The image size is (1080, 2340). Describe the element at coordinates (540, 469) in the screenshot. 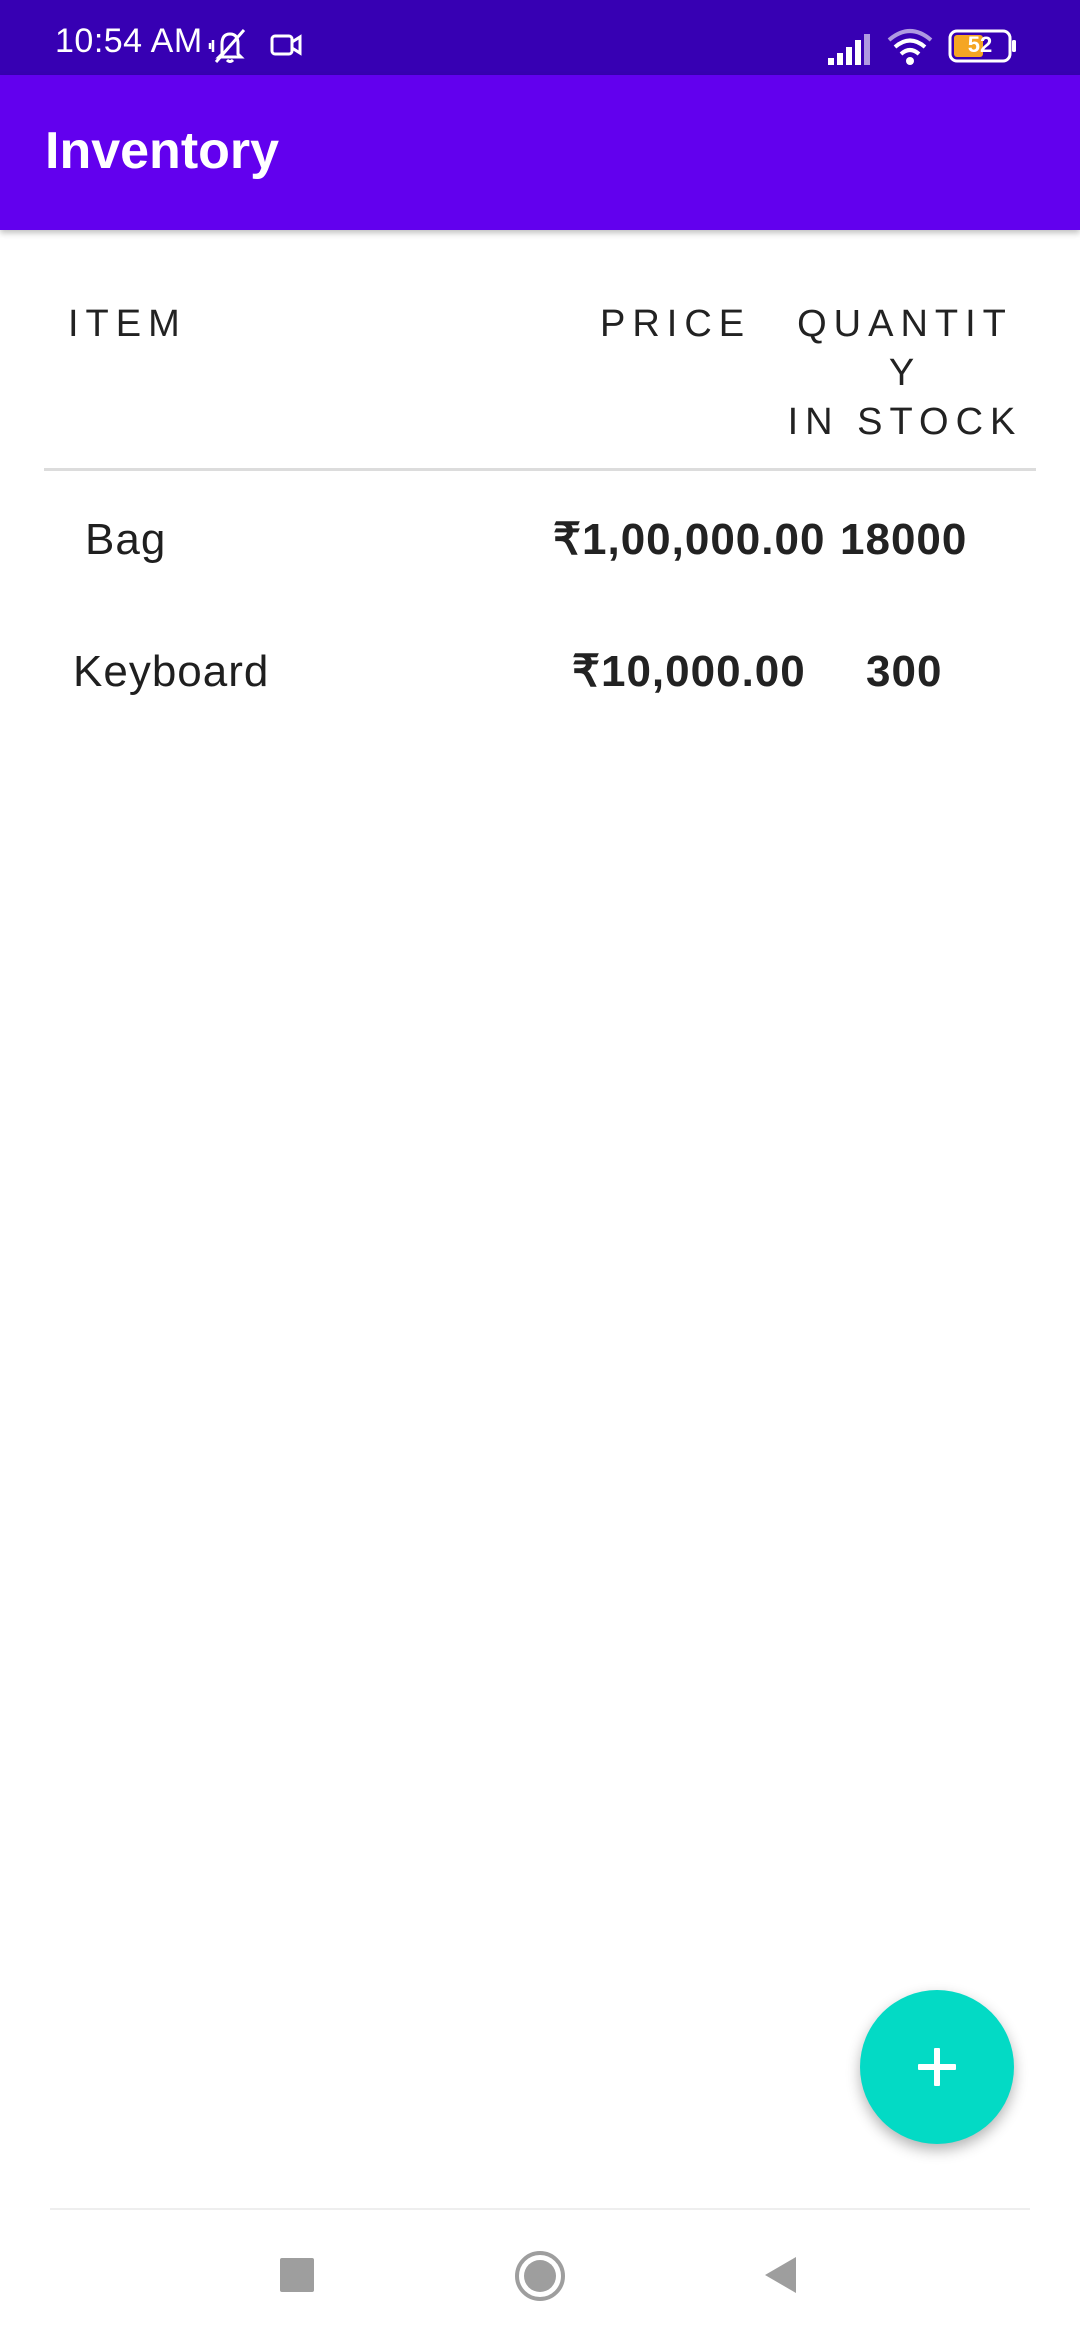

I see `header-divider` at that location.